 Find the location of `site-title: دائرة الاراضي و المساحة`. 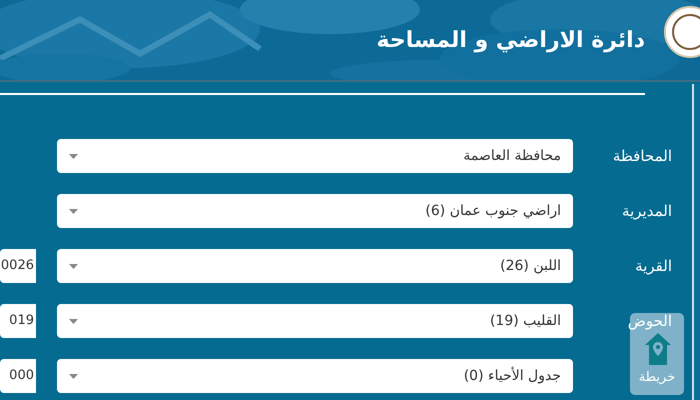

site-title: دائرة الاراضي و المساحة is located at coordinates (510, 40).